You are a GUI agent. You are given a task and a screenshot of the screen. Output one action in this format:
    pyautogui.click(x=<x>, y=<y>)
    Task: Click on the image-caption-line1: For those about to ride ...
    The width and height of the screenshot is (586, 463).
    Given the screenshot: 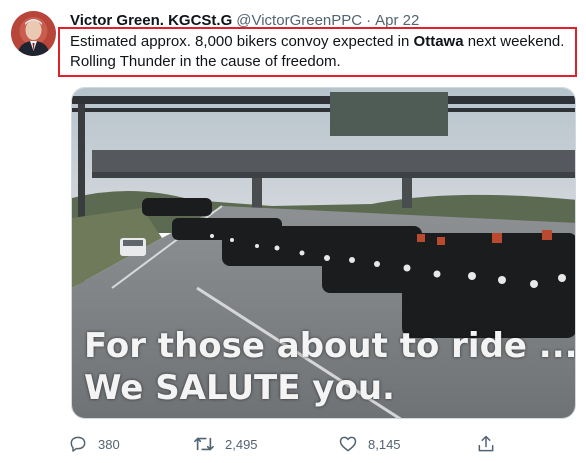 What is the action you would take?
    pyautogui.click(x=330, y=346)
    